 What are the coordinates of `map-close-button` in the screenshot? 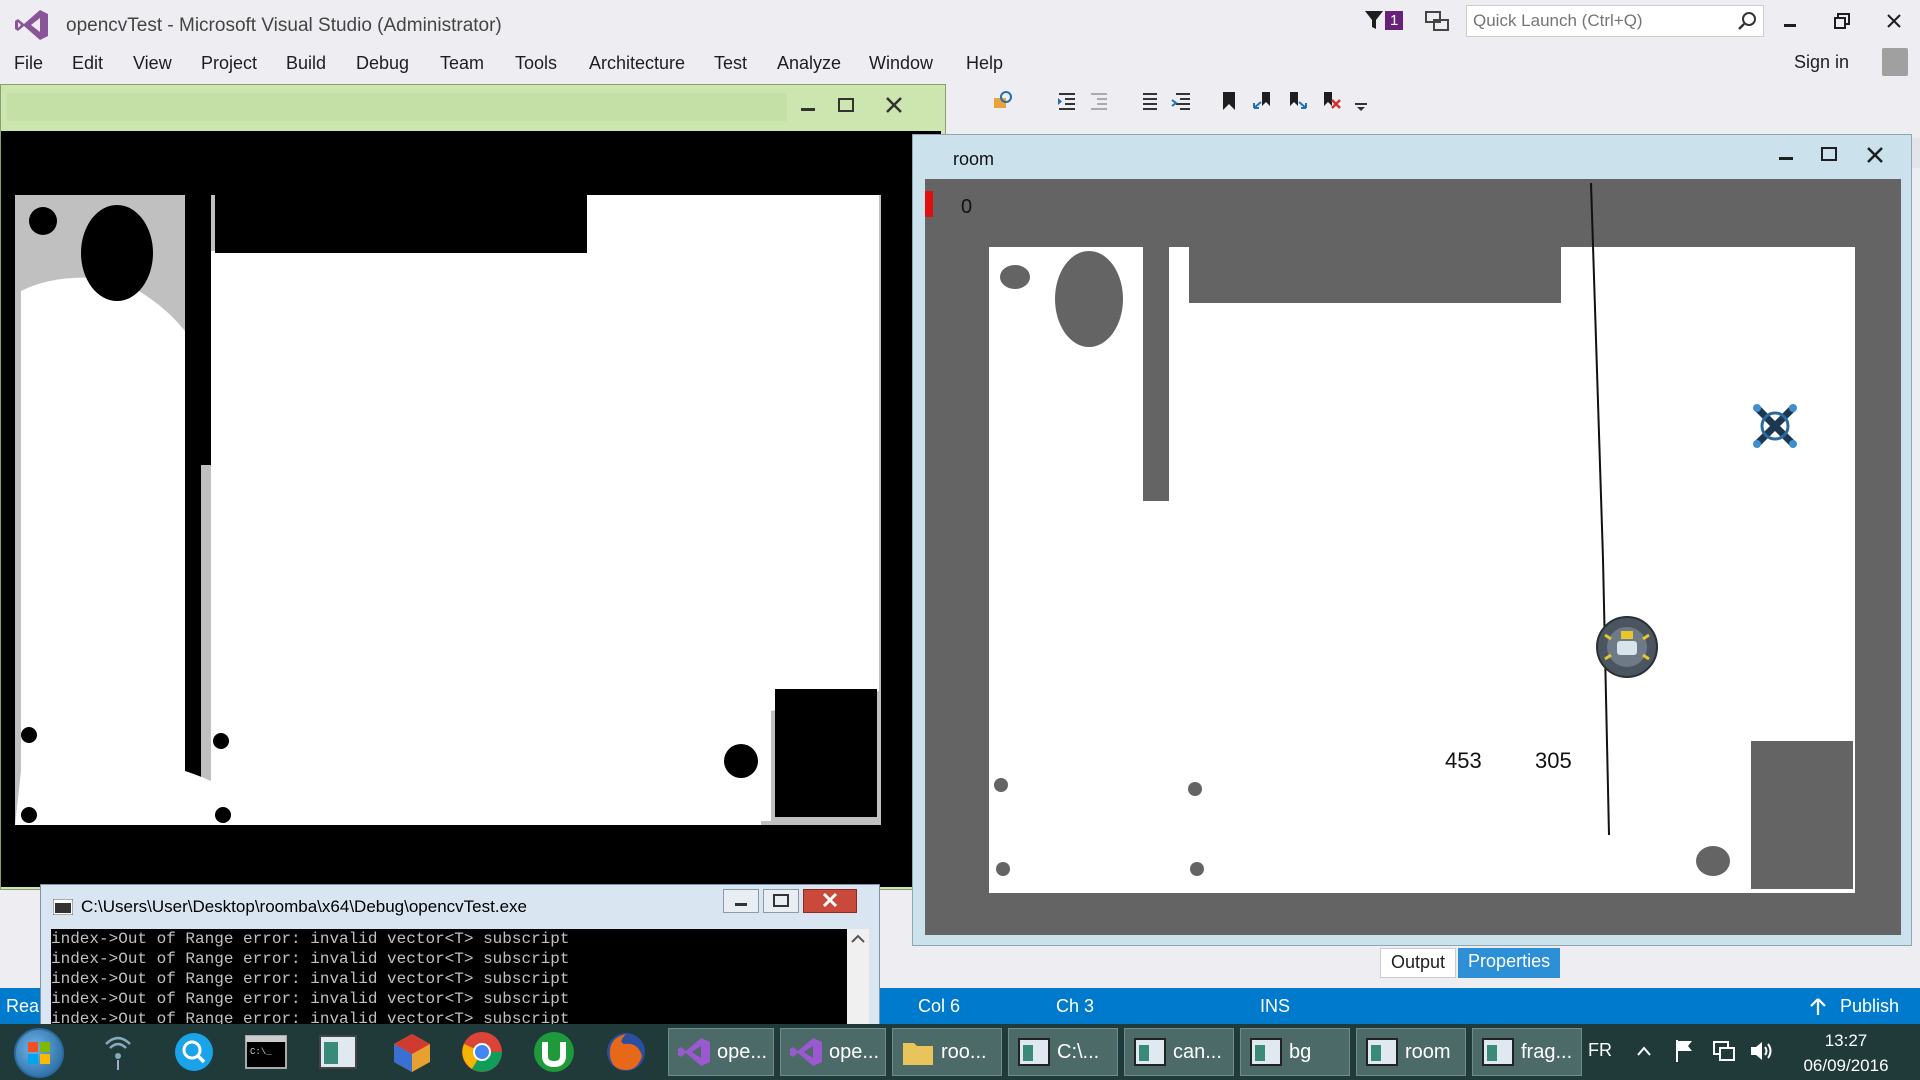 It's located at (894, 105).